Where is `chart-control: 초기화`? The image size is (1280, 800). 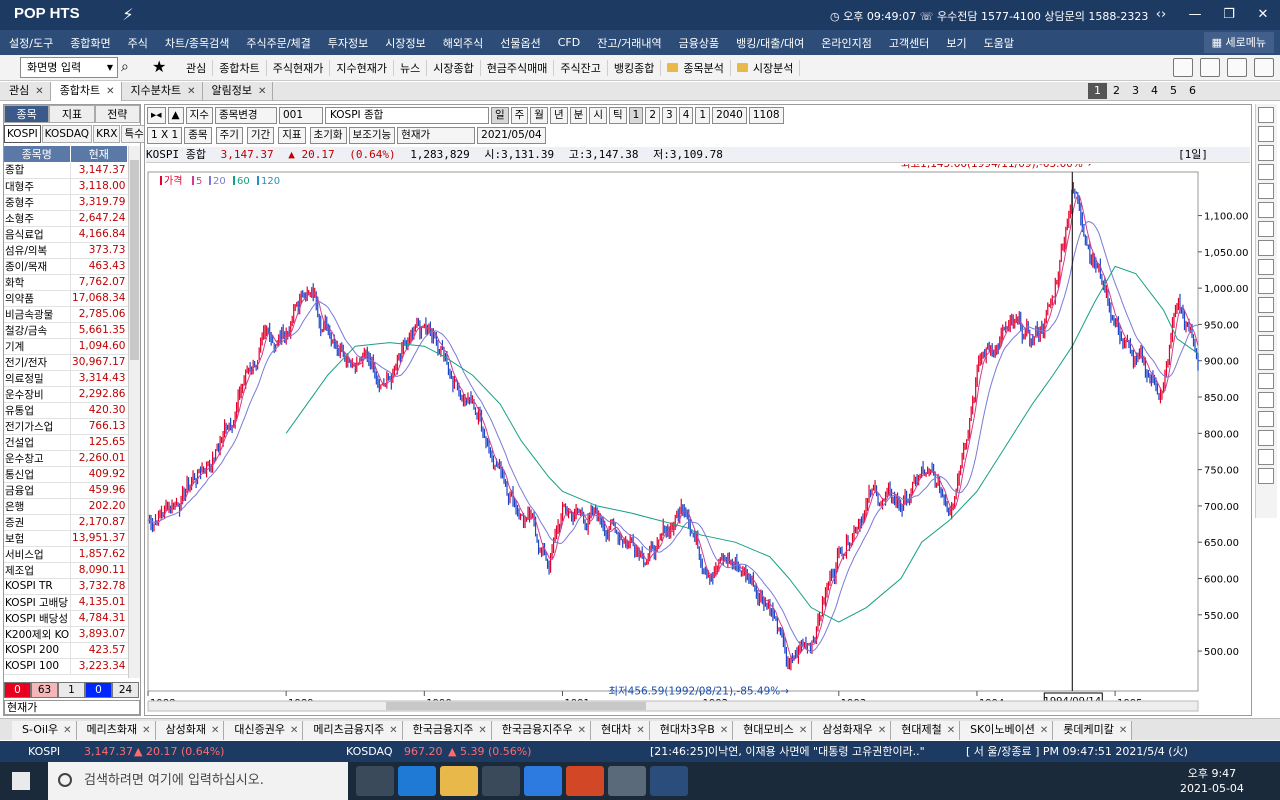
chart-control: 초기화 is located at coordinates (328, 135).